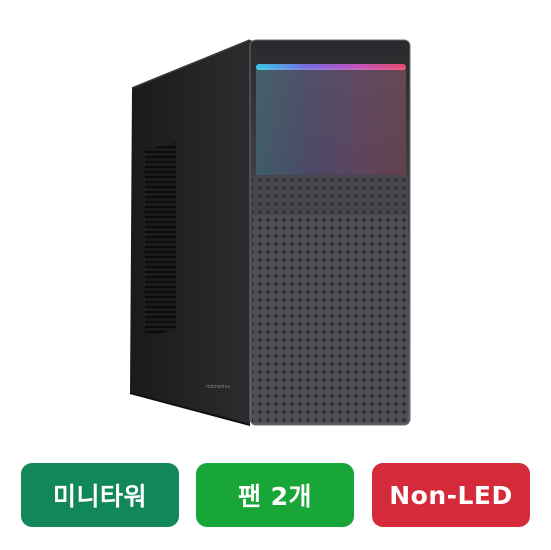 The height and width of the screenshot is (550, 551). What do you see at coordinates (160, 239) in the screenshot?
I see `side-vent` at bounding box center [160, 239].